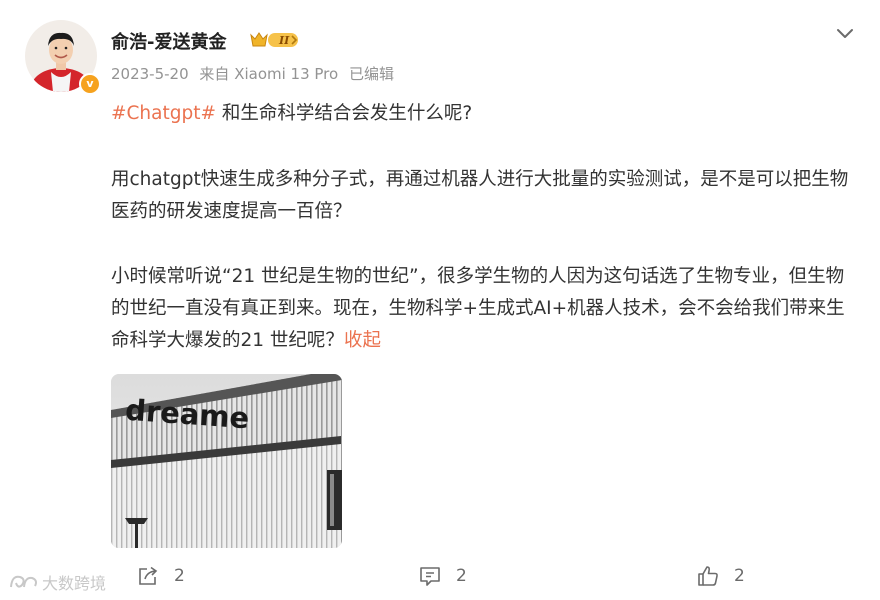  Describe the element at coordinates (23, 581) in the screenshot. I see `watermark-logo-icon` at that location.